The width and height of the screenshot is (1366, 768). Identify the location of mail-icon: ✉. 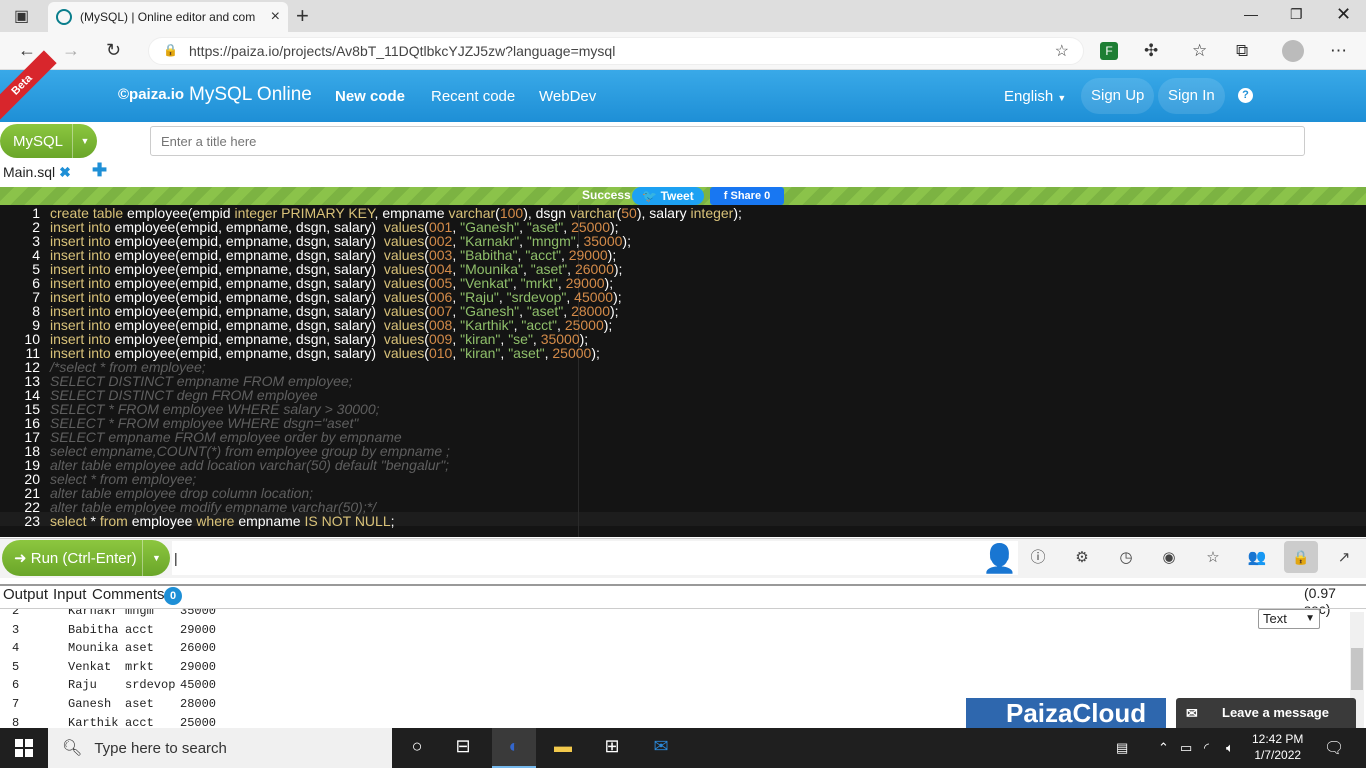
(661, 748).